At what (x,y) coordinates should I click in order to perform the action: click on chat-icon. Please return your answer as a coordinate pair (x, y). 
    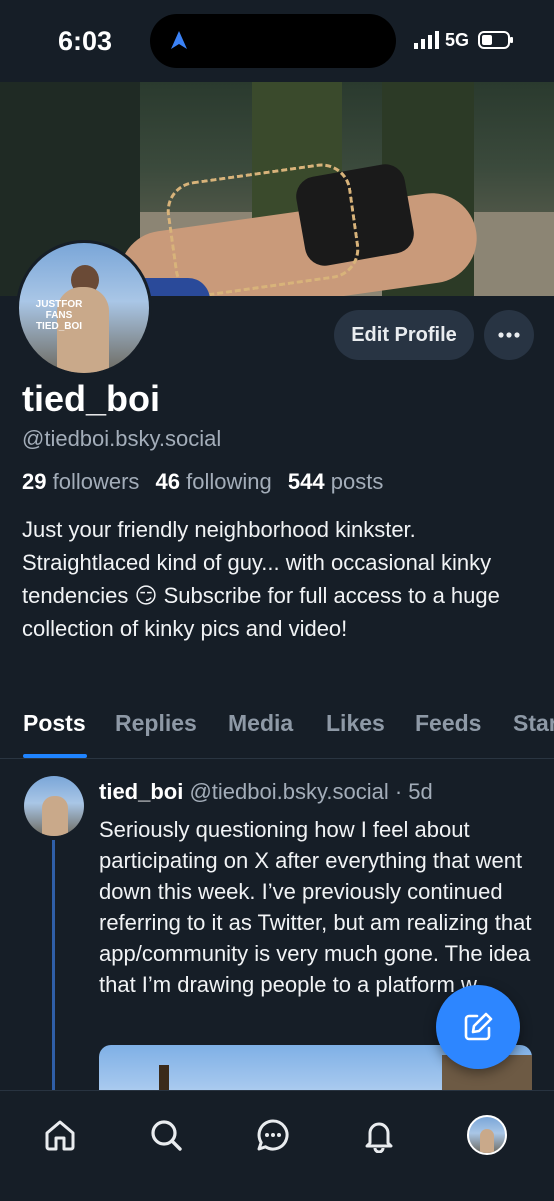
    Looking at the image, I should click on (273, 1135).